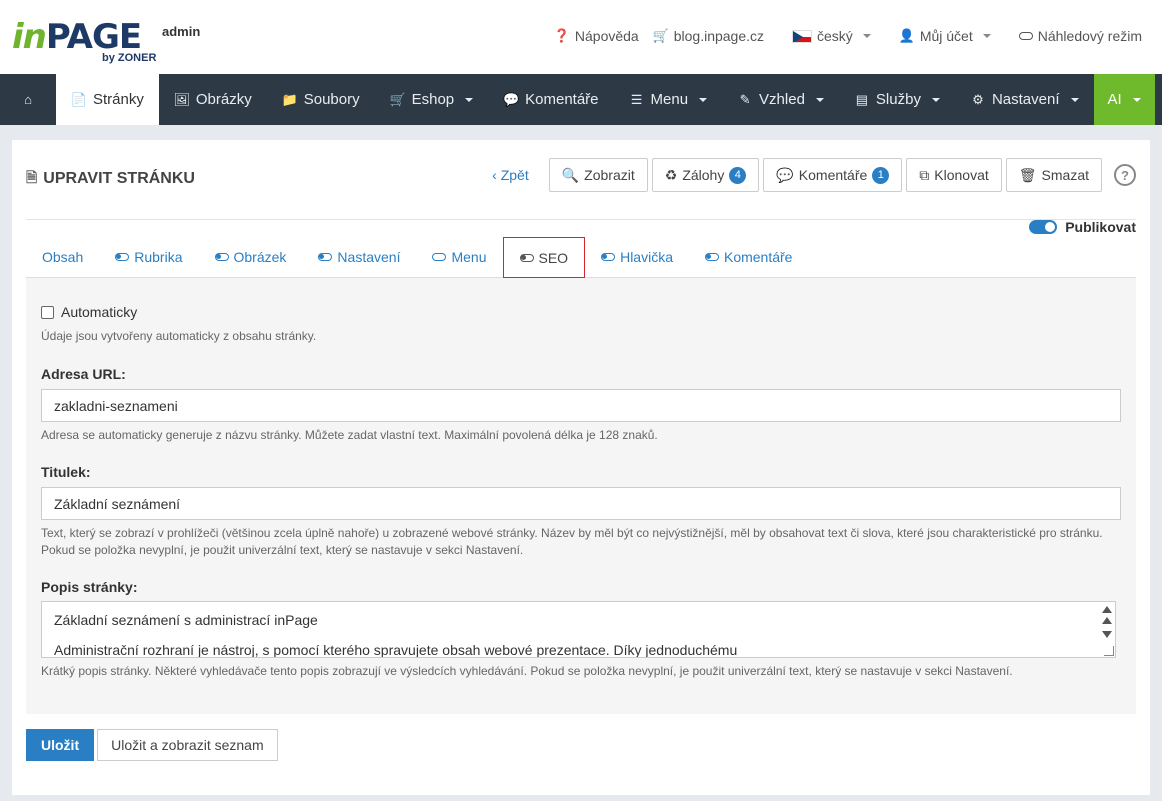 The height and width of the screenshot is (801, 1162). I want to click on tab-seo: SEO, so click(544, 257).